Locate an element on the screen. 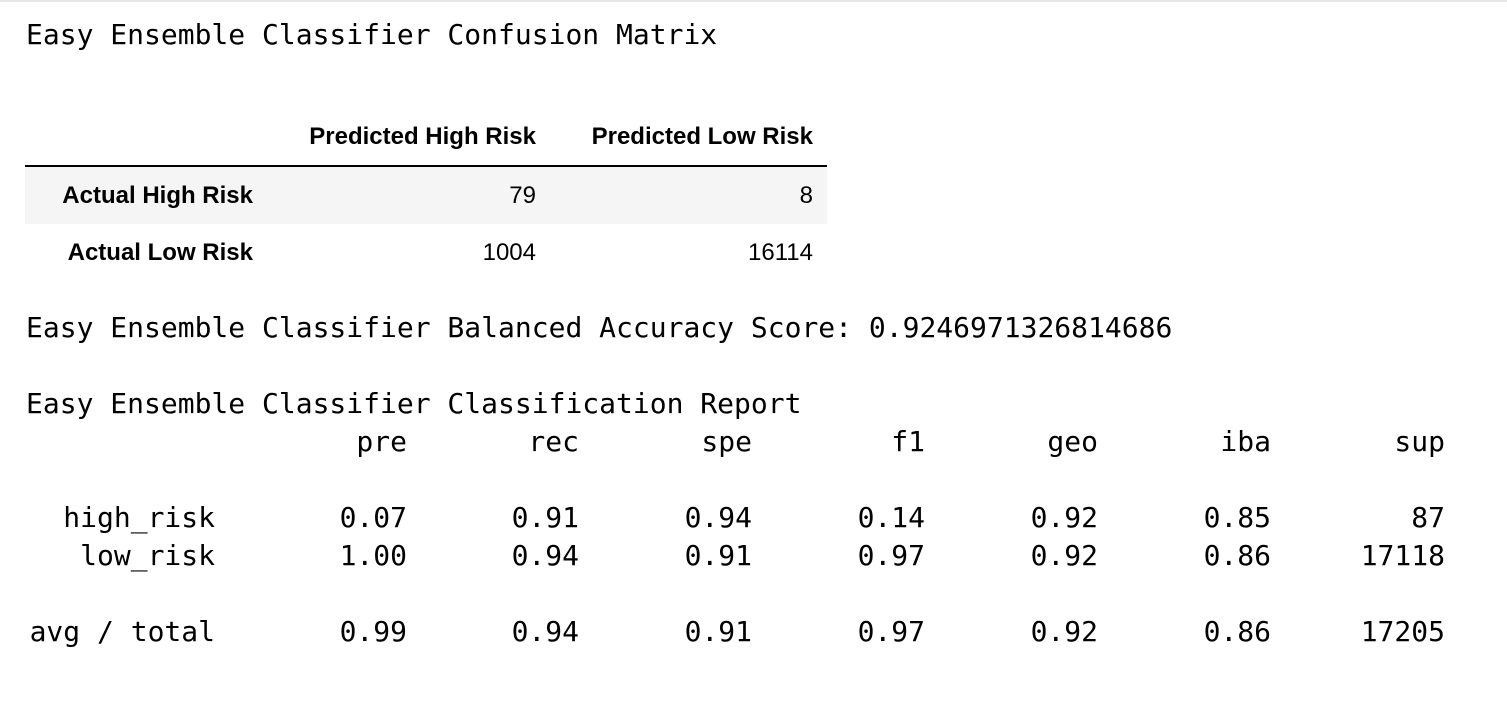 The height and width of the screenshot is (701, 1507). top-divider is located at coordinates (753, 1).